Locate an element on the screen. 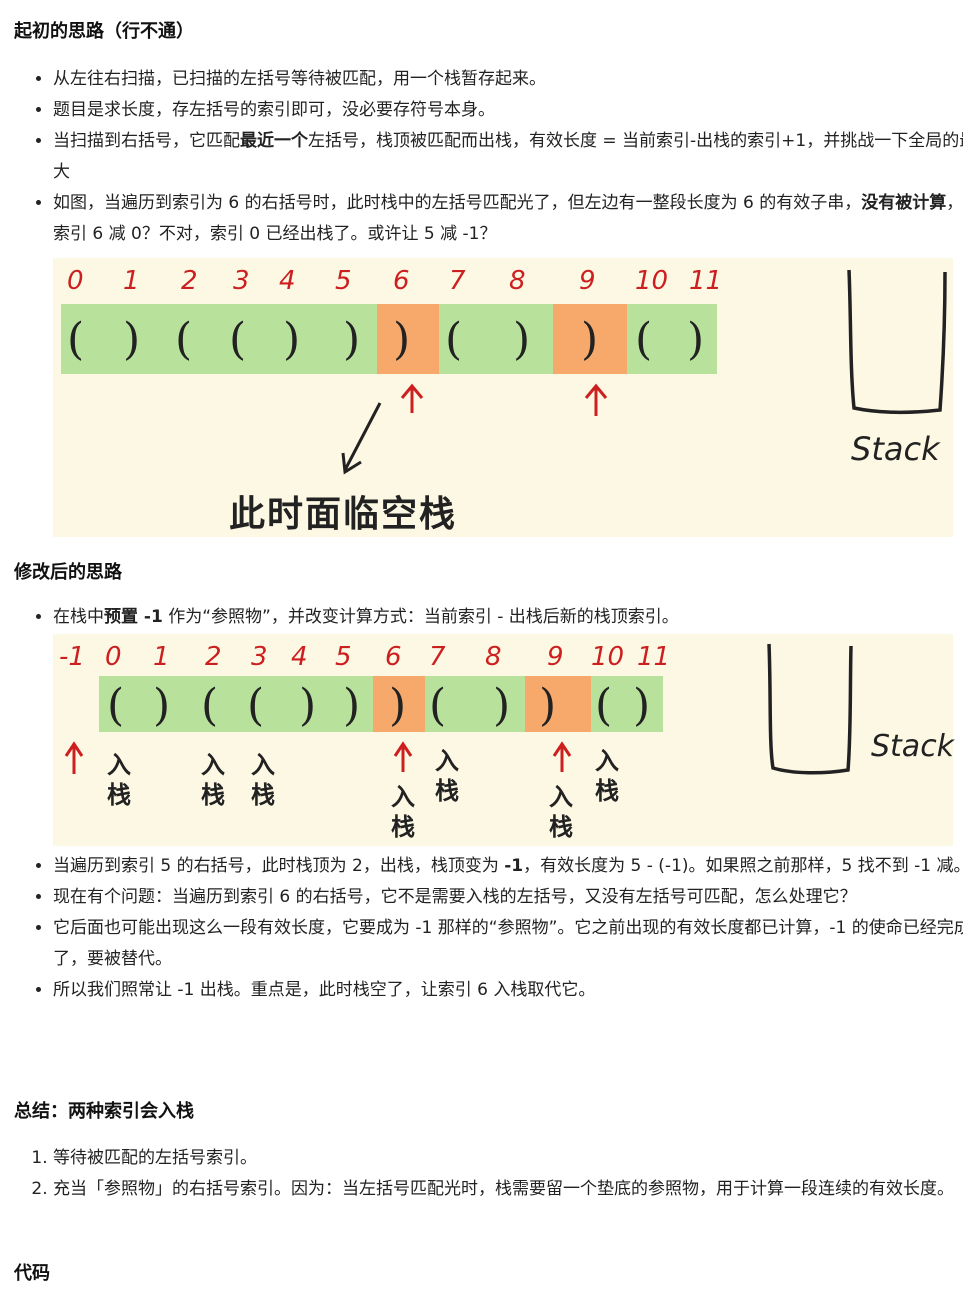  heading-summary: 总结：两种索引会入栈 is located at coordinates (104, 1111).